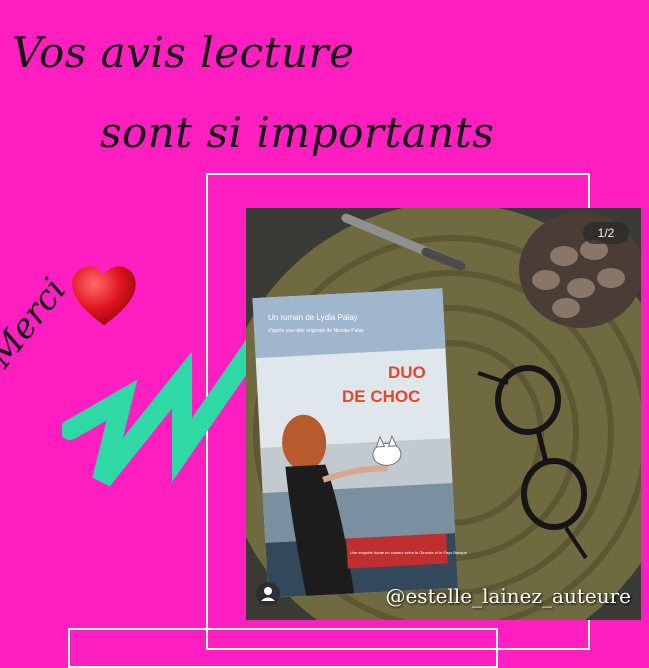 The width and height of the screenshot is (649, 668). Describe the element at coordinates (407, 372) in the screenshot. I see `book-title-line-1: DUO` at that location.